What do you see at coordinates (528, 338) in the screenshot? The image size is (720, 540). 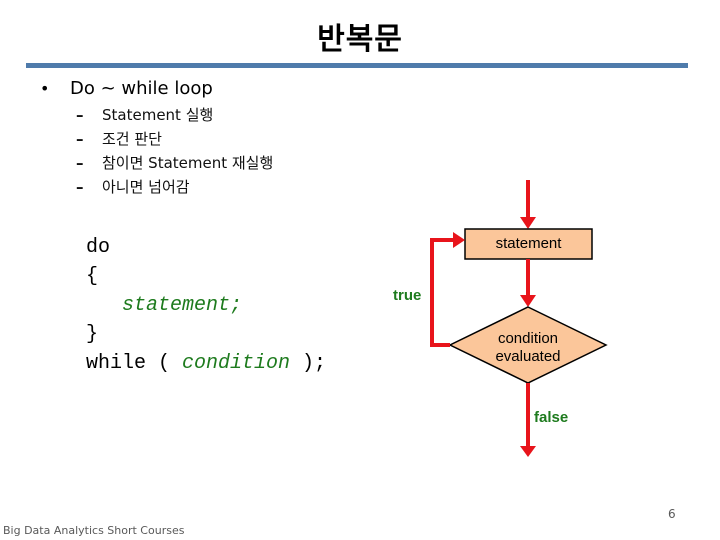 I see `condition-node-label-line1: condition` at bounding box center [528, 338].